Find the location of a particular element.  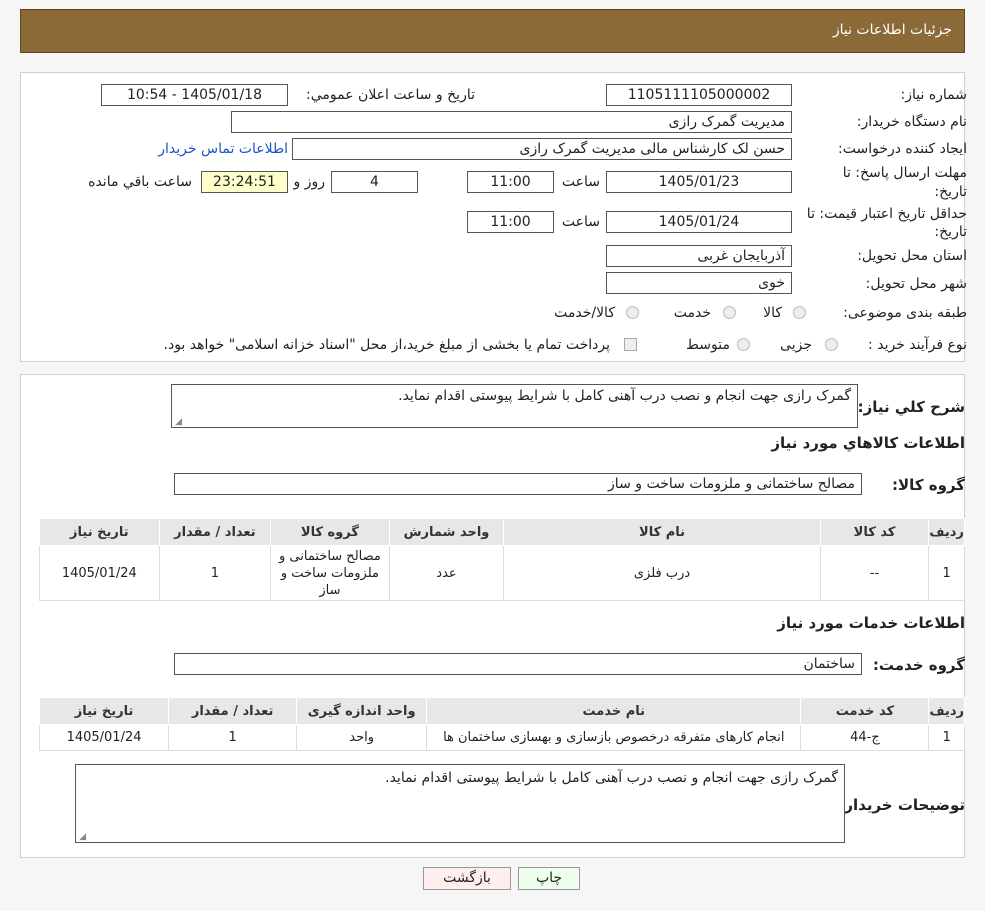

process-option-minor: جزیی is located at coordinates (796, 345).